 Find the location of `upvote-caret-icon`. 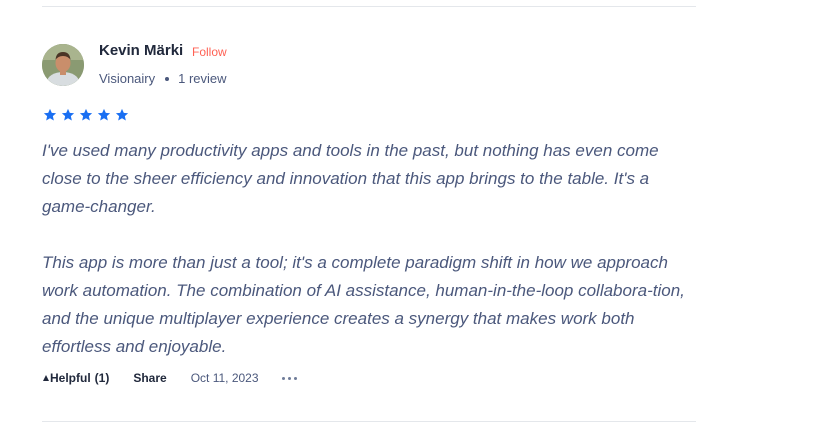

upvote-caret-icon is located at coordinates (46, 378).